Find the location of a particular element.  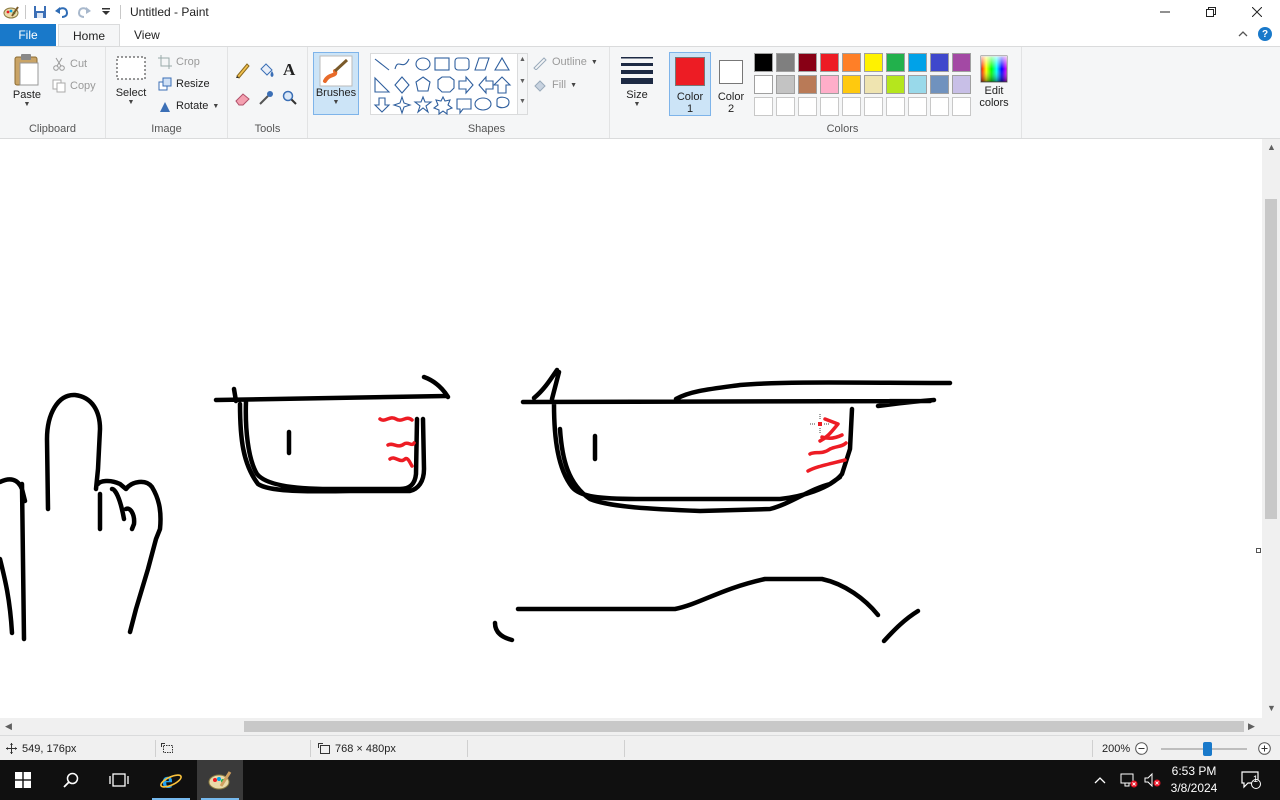

help-icon: ? is located at coordinates (1265, 34).